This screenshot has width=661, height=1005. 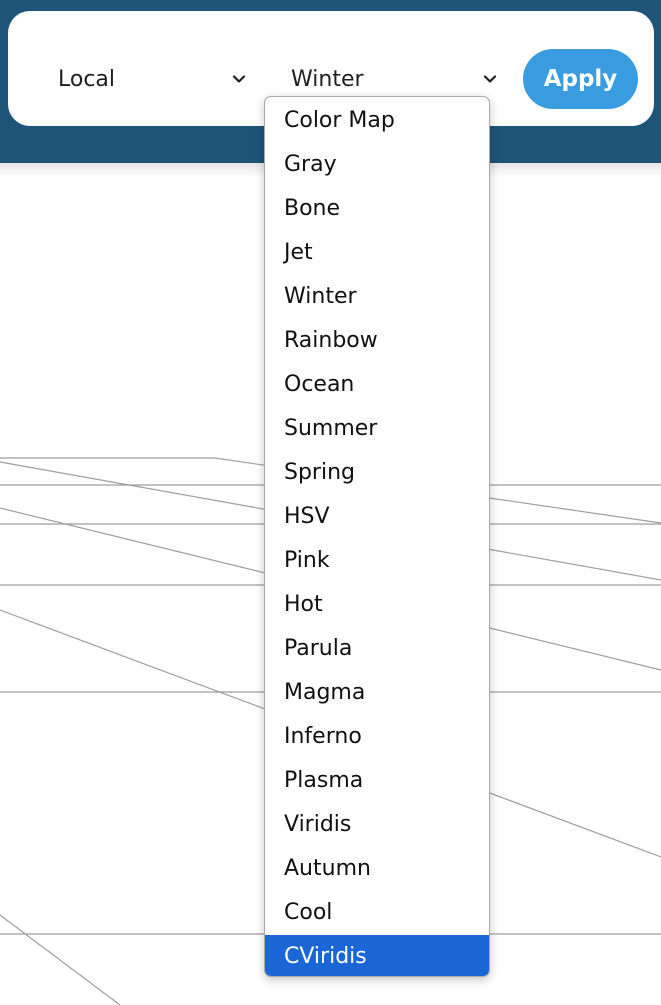 I want to click on colormap-option: Rainbow, so click(x=377, y=341).